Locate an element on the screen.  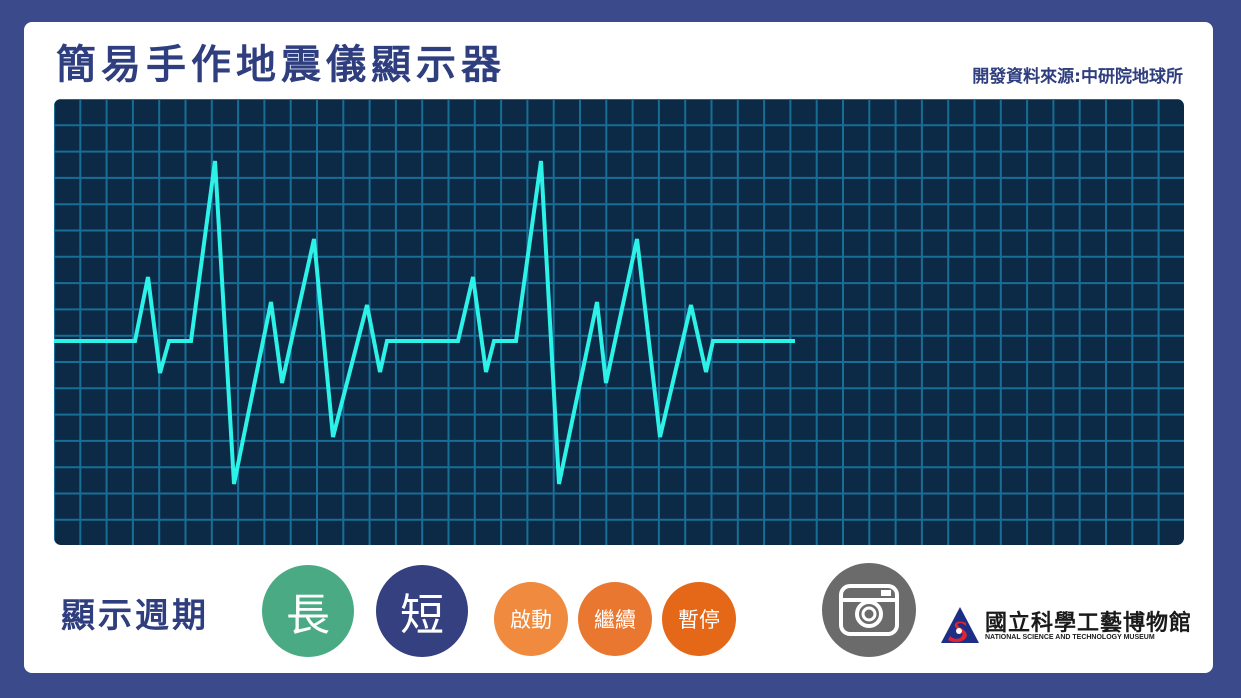
camera-button is located at coordinates (869, 610).